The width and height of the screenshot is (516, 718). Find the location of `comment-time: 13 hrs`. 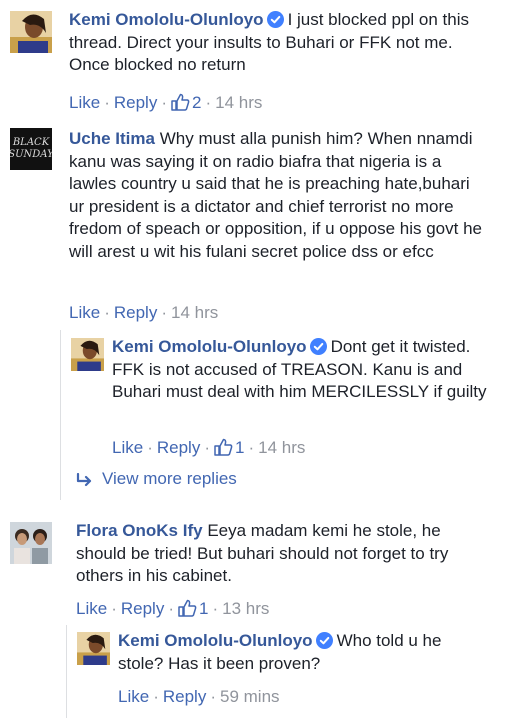

comment-time: 13 hrs is located at coordinates (245, 608).